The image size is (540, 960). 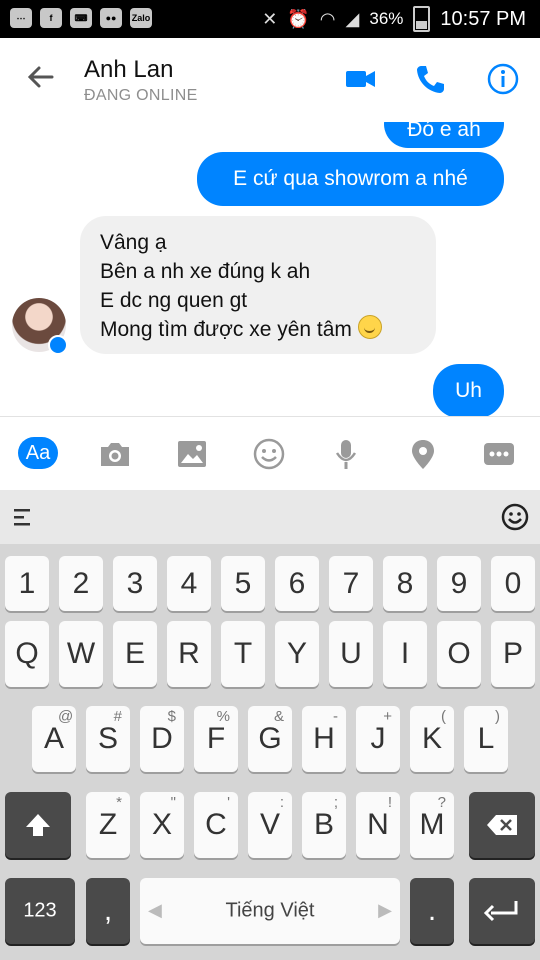 I want to click on video-call-icon, so click(x=361, y=79).